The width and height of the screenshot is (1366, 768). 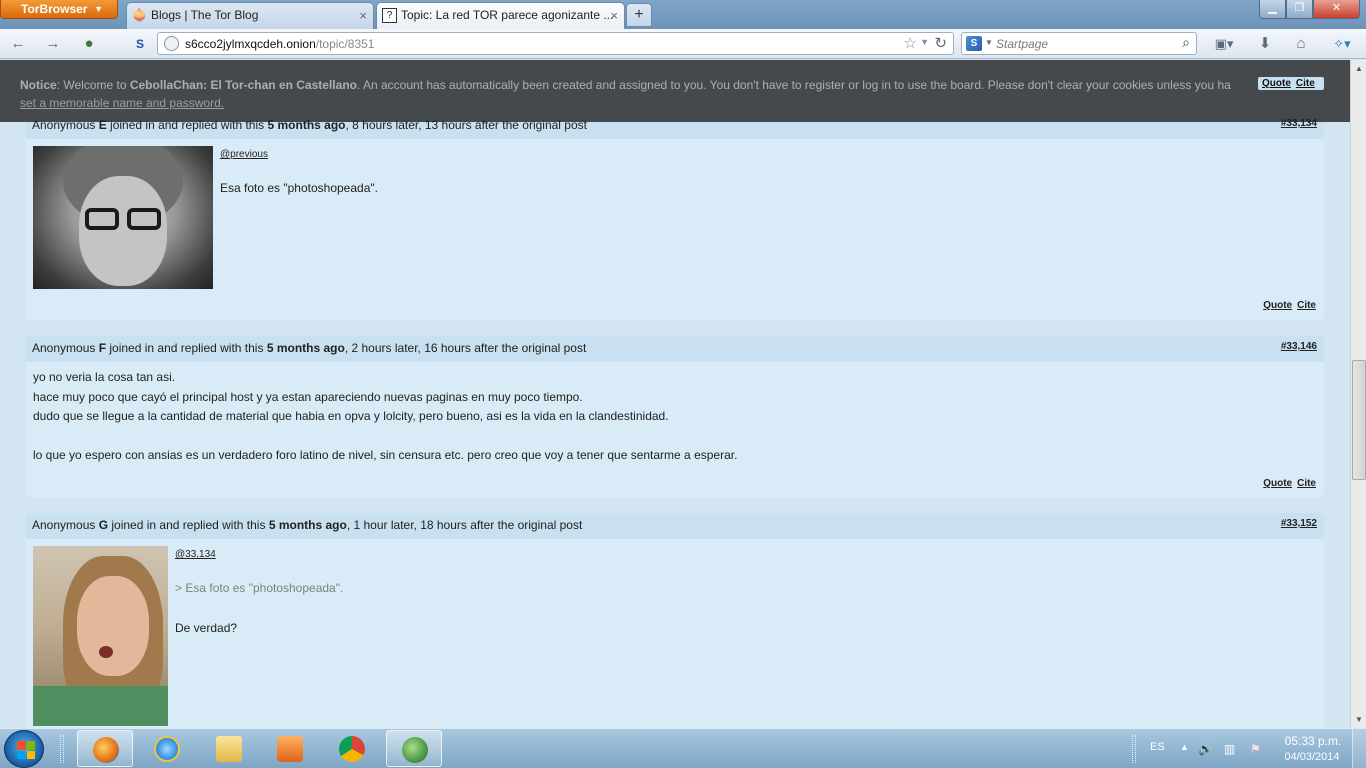 I want to click on notice-link-tail: ., so click(x=222, y=103).